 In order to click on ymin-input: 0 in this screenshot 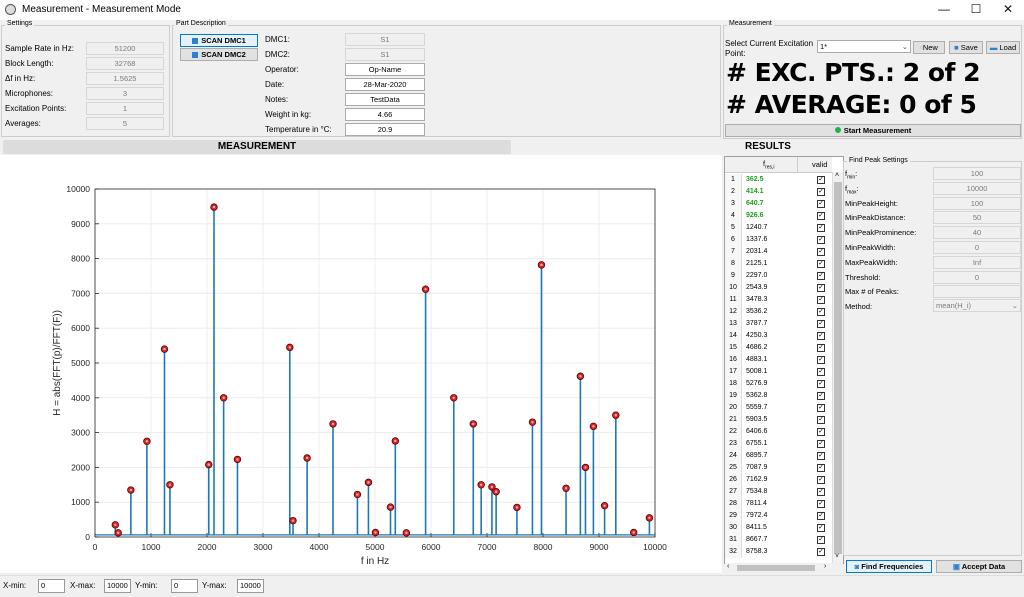, I will do `click(184, 586)`.